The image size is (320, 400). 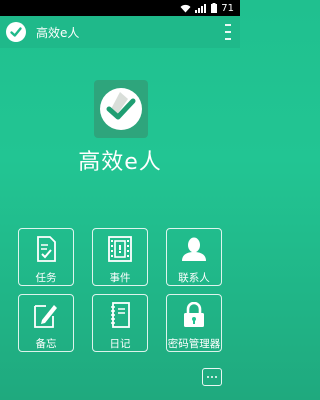 I want to click on diary-label: 日记, so click(x=120, y=344).